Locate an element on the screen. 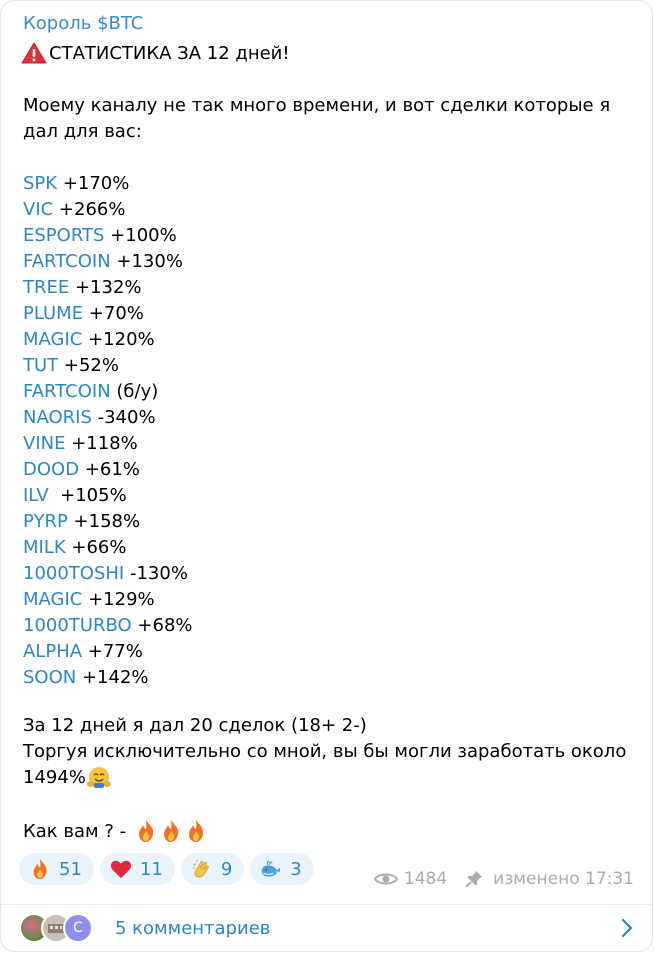 The width and height of the screenshot is (655, 954). trade-result: +66% is located at coordinates (96, 547).